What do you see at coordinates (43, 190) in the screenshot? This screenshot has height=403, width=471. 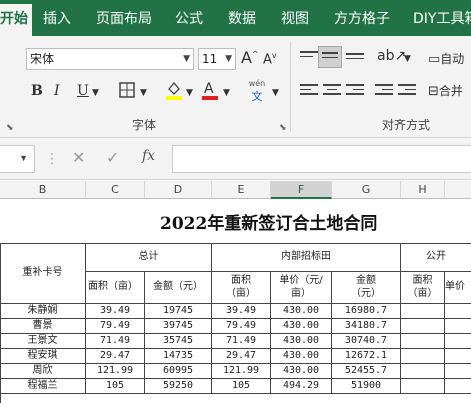 I see `column-header-b: B` at bounding box center [43, 190].